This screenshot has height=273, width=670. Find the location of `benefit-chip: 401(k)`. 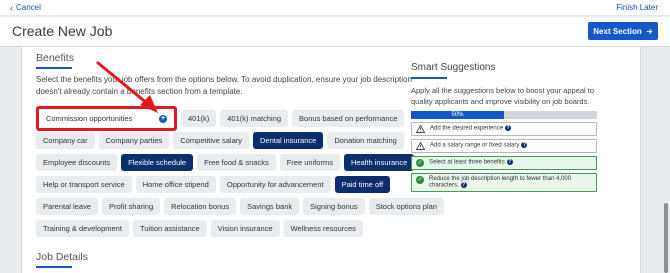

benefit-chip: 401(k) is located at coordinates (199, 118).